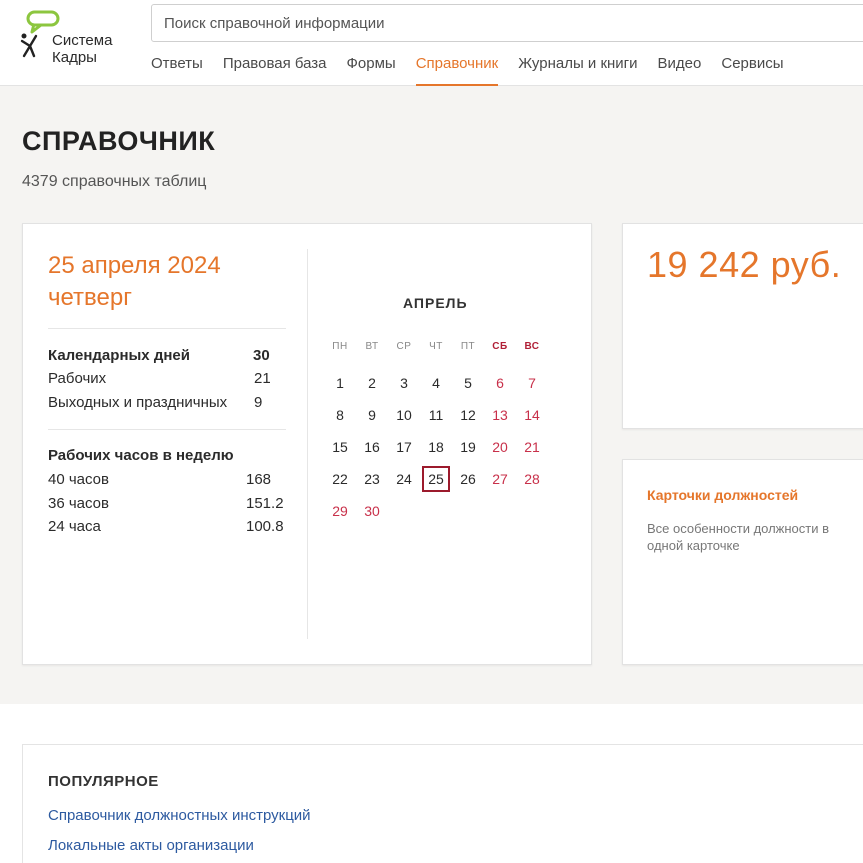 This screenshot has width=863, height=863. I want to click on page-subtitle: 4379 справочных таблиц, so click(114, 181).